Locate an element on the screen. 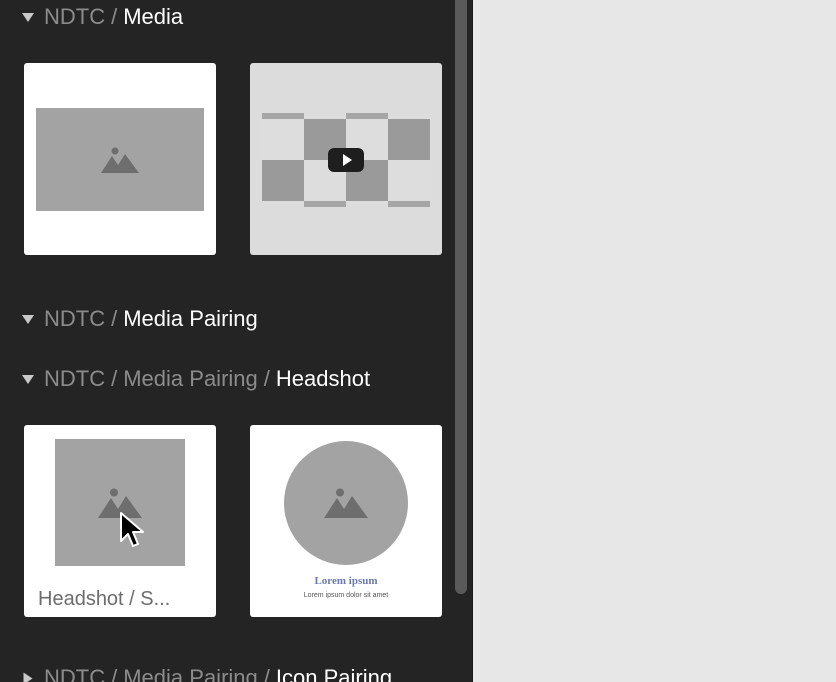 The width and height of the screenshot is (836, 682). section-header-media-pairing: NDTC / Media Pairing is located at coordinates (140, 319).